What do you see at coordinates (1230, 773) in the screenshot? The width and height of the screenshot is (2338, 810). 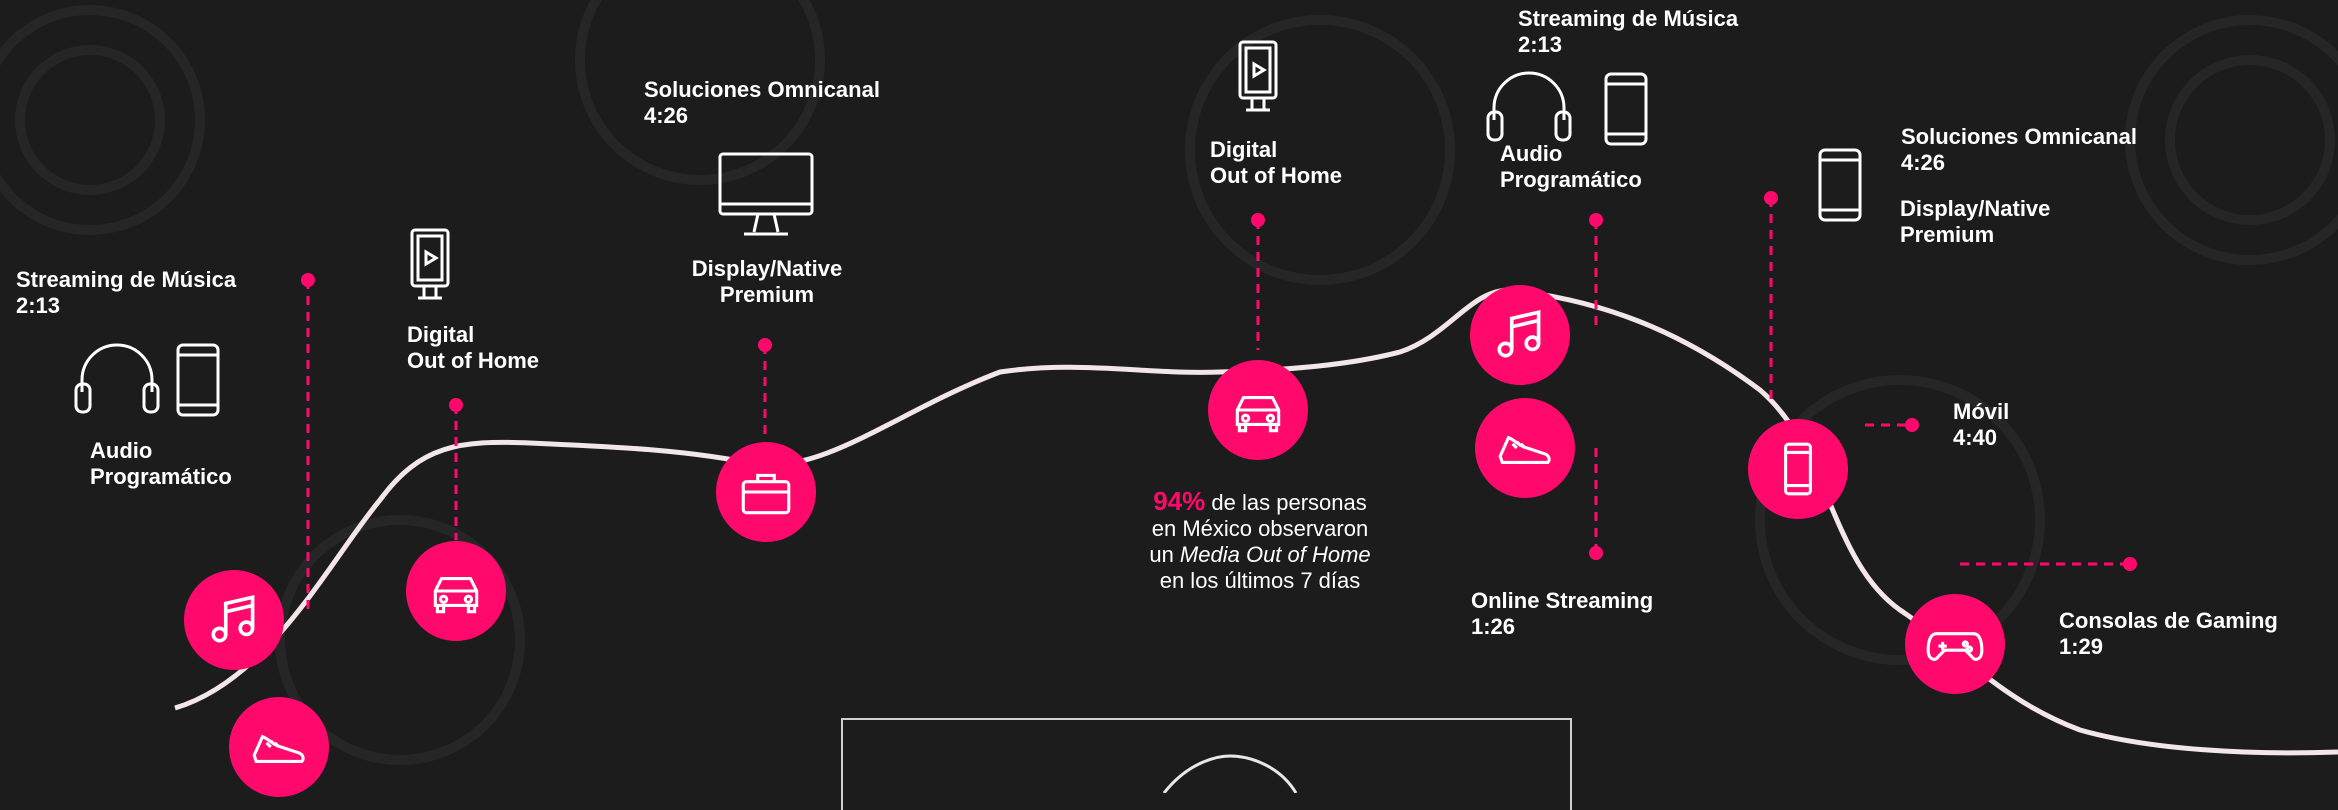 I see `bottom-arc` at bounding box center [1230, 773].